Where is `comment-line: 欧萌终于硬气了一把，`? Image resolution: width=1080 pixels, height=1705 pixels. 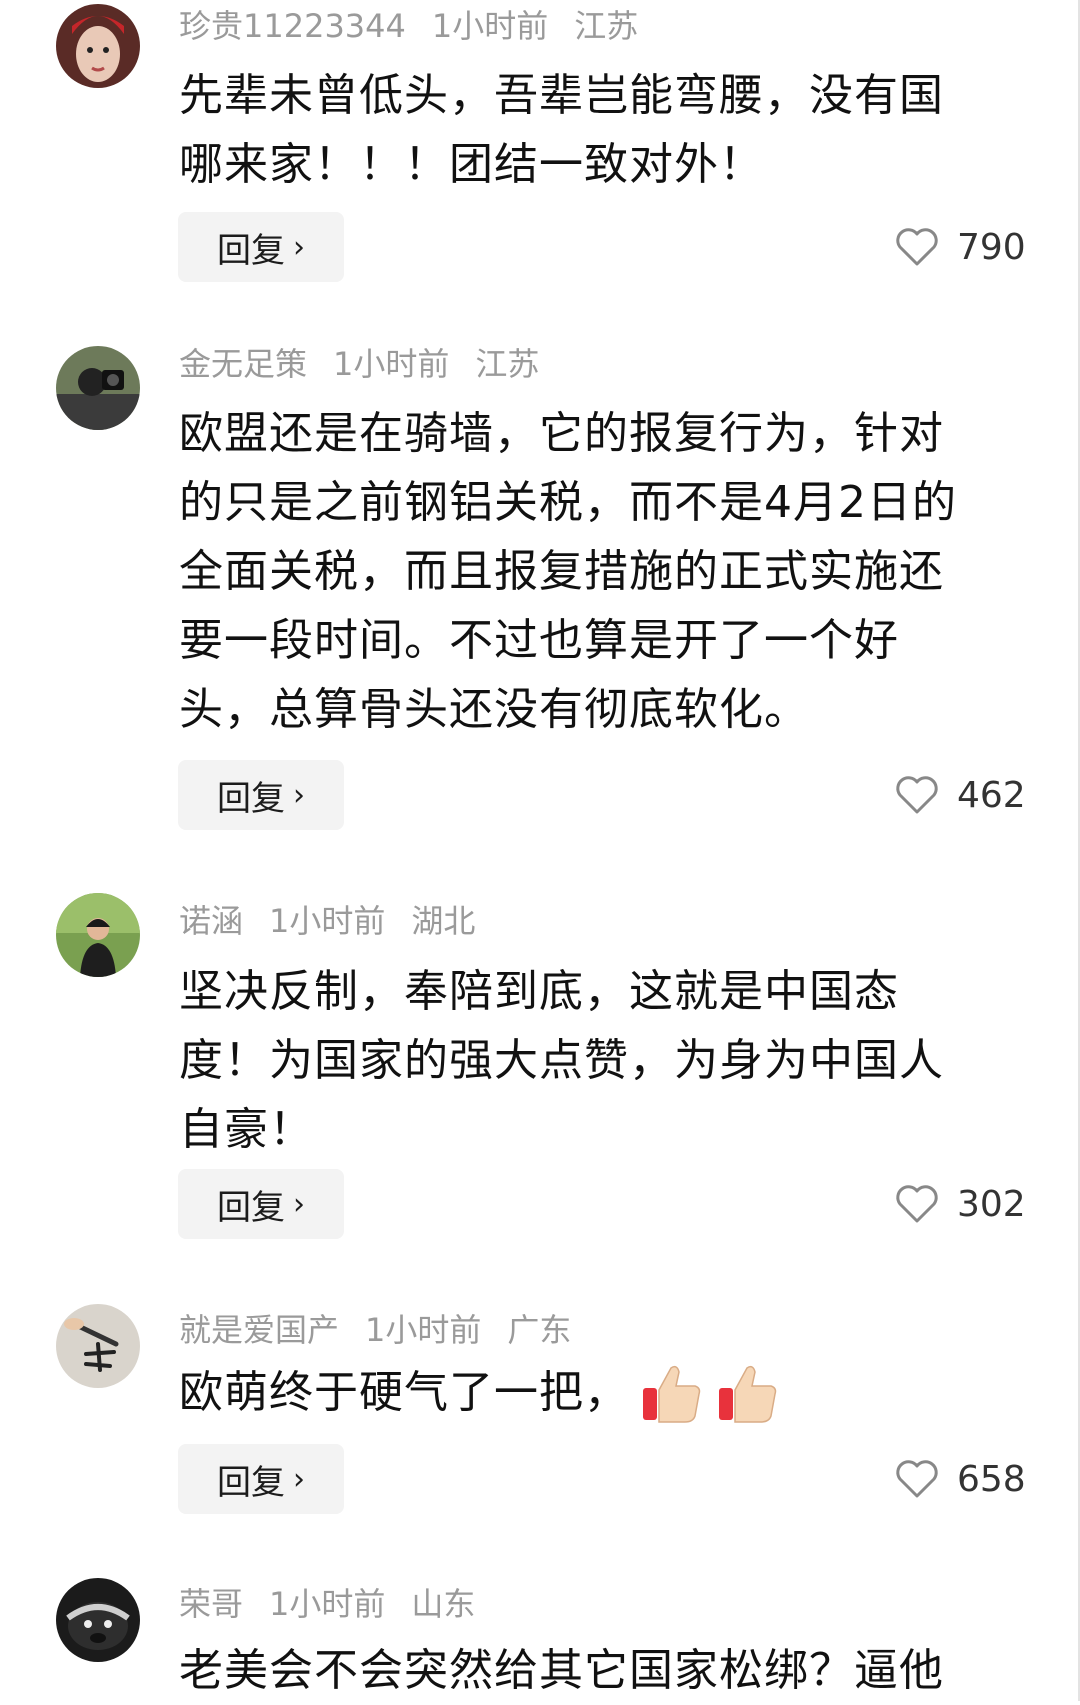 comment-line: 欧萌终于硬气了一把， is located at coordinates (594, 1392).